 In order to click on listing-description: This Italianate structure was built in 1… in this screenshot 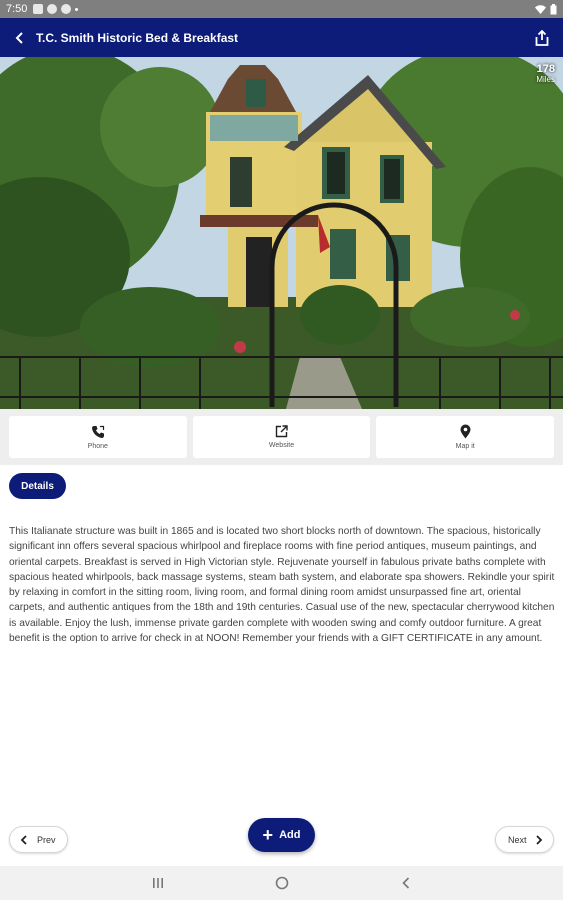, I will do `click(282, 585)`.